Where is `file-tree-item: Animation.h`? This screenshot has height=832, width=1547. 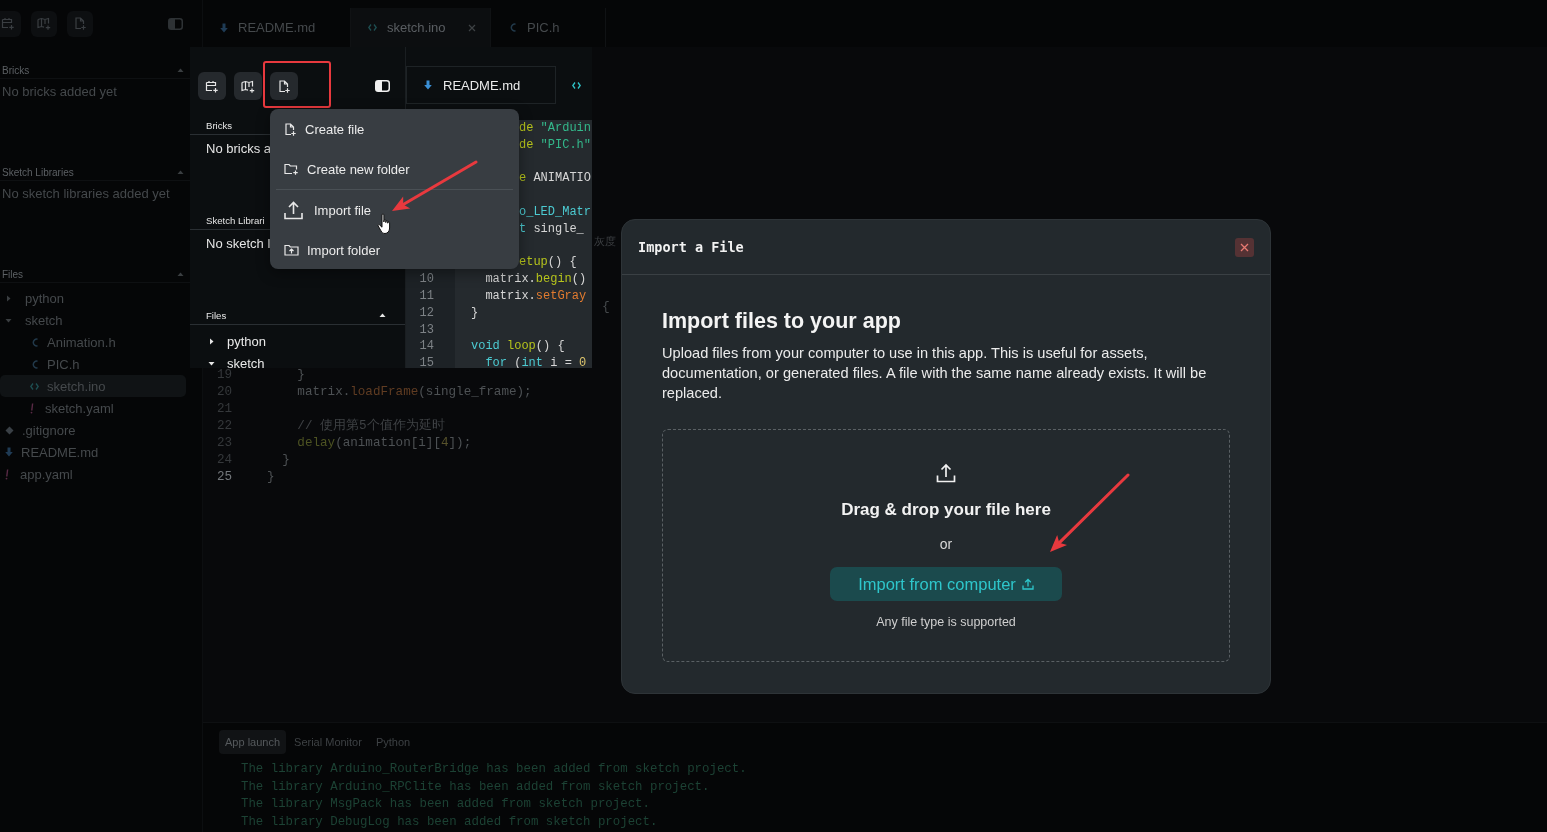
file-tree-item: Animation.h is located at coordinates (93, 342).